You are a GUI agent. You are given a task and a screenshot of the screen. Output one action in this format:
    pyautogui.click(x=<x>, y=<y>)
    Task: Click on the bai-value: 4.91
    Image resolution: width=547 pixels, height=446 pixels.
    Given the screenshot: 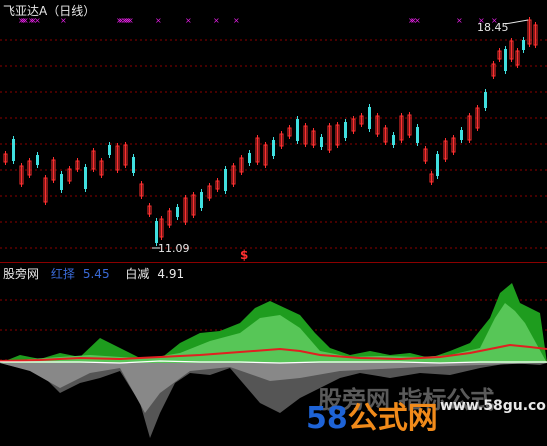 What is the action you would take?
    pyautogui.click(x=171, y=274)
    